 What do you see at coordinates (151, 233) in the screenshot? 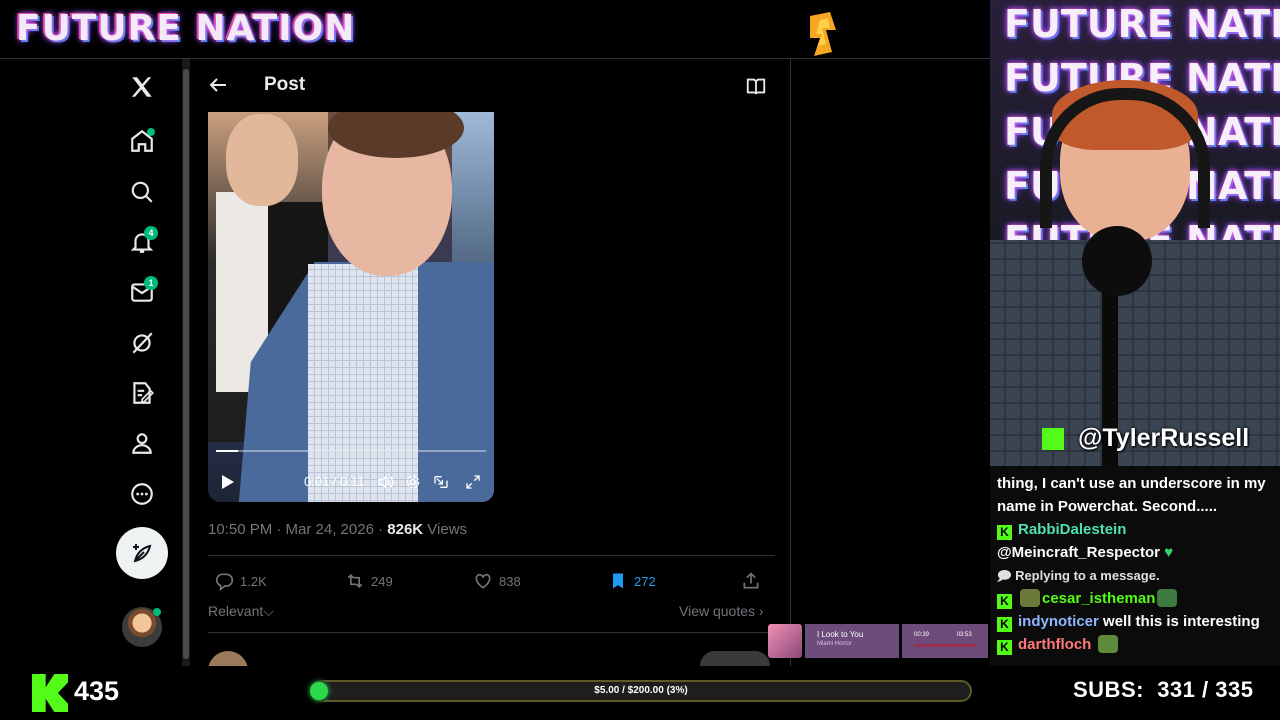
I see `notifications-badge: 4` at bounding box center [151, 233].